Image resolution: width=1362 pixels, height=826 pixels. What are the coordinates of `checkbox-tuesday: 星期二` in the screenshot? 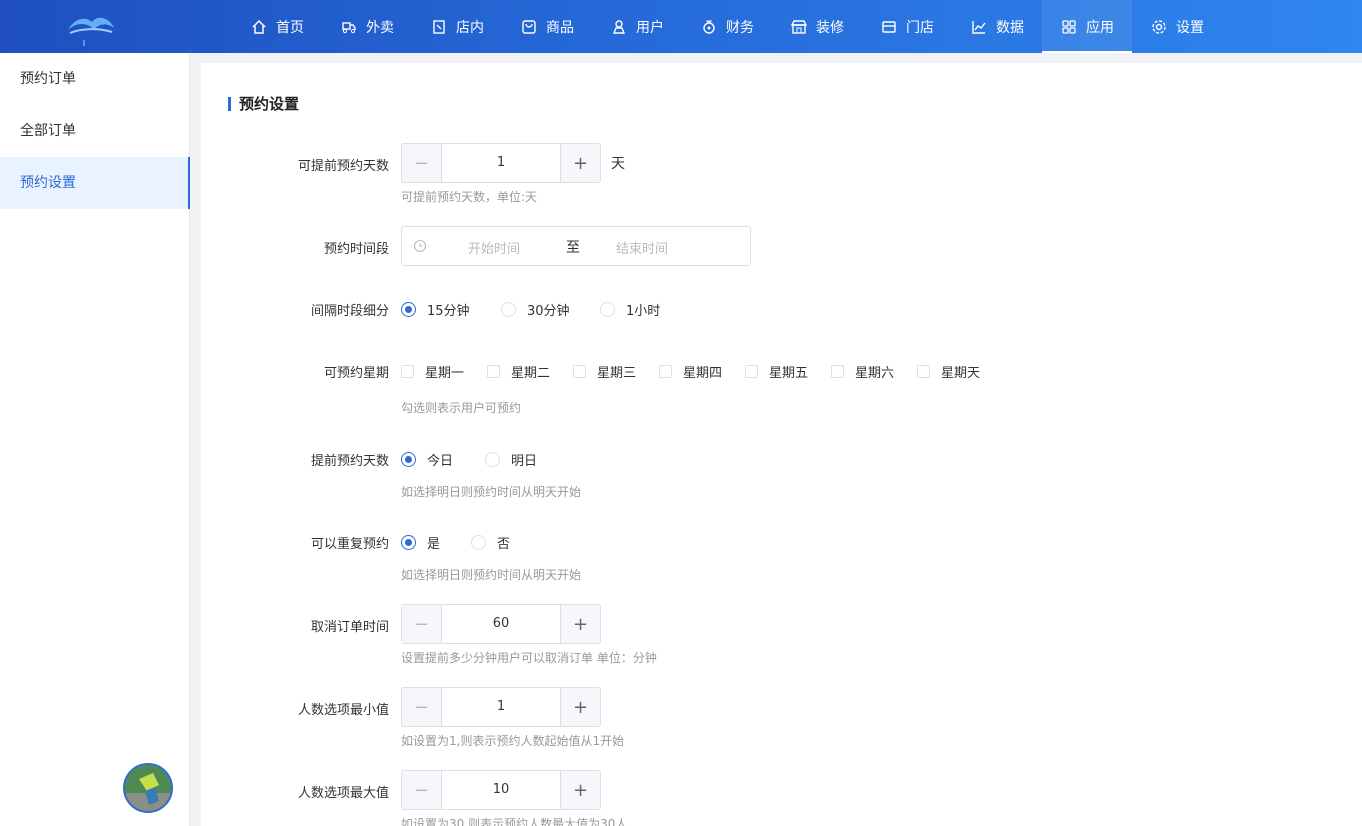 It's located at (518, 371).